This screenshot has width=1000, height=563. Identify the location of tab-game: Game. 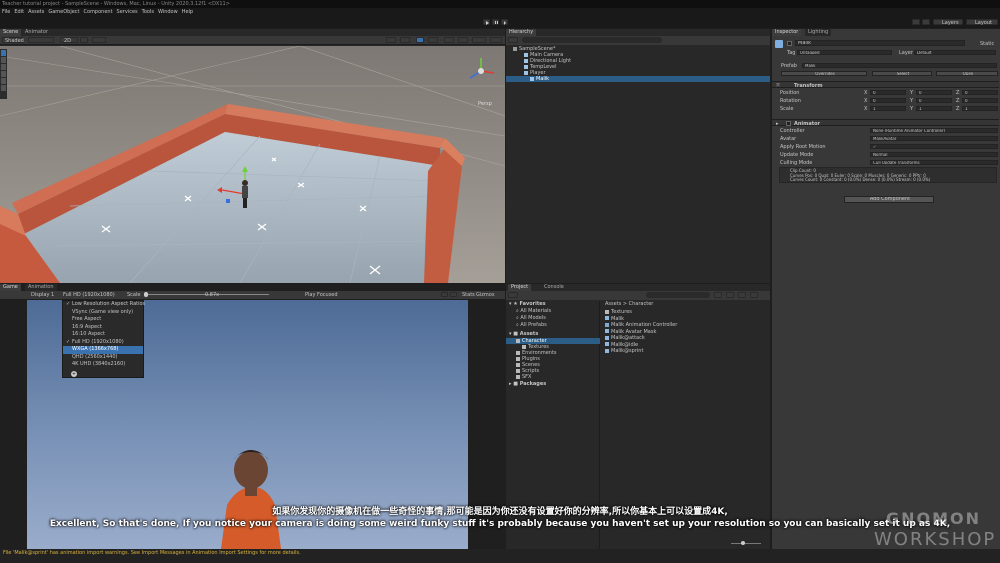
(10, 287).